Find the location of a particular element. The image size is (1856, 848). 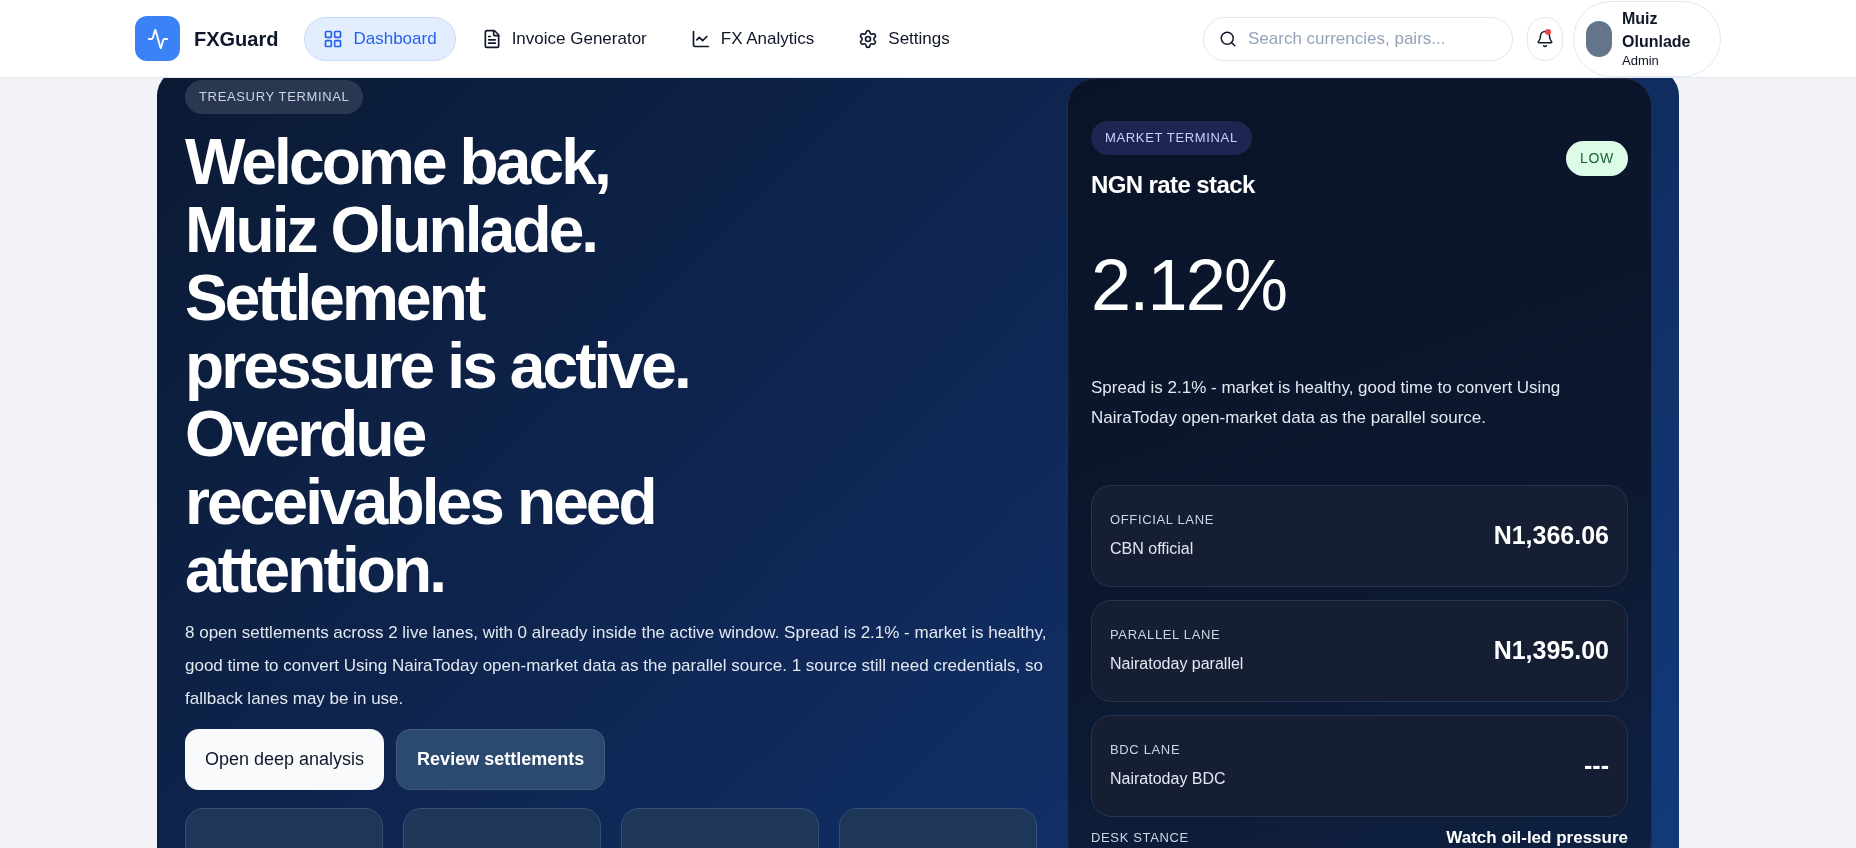

settings-icon is located at coordinates (868, 38).